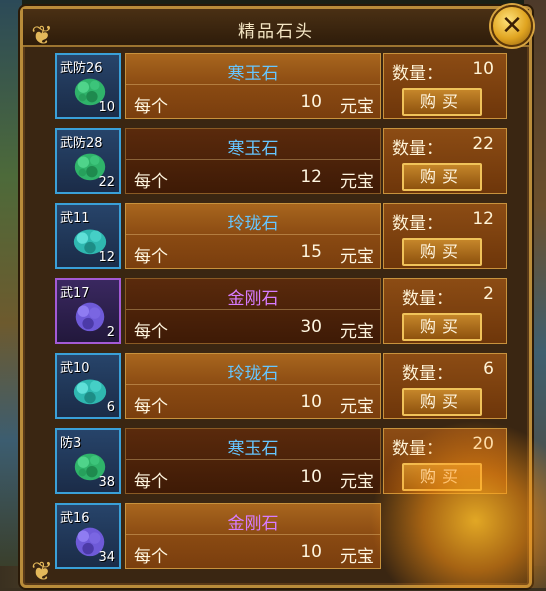 The image size is (546, 591). What do you see at coordinates (81, 68) in the screenshot?
I see `slot-attribute-label: 武防26` at bounding box center [81, 68].